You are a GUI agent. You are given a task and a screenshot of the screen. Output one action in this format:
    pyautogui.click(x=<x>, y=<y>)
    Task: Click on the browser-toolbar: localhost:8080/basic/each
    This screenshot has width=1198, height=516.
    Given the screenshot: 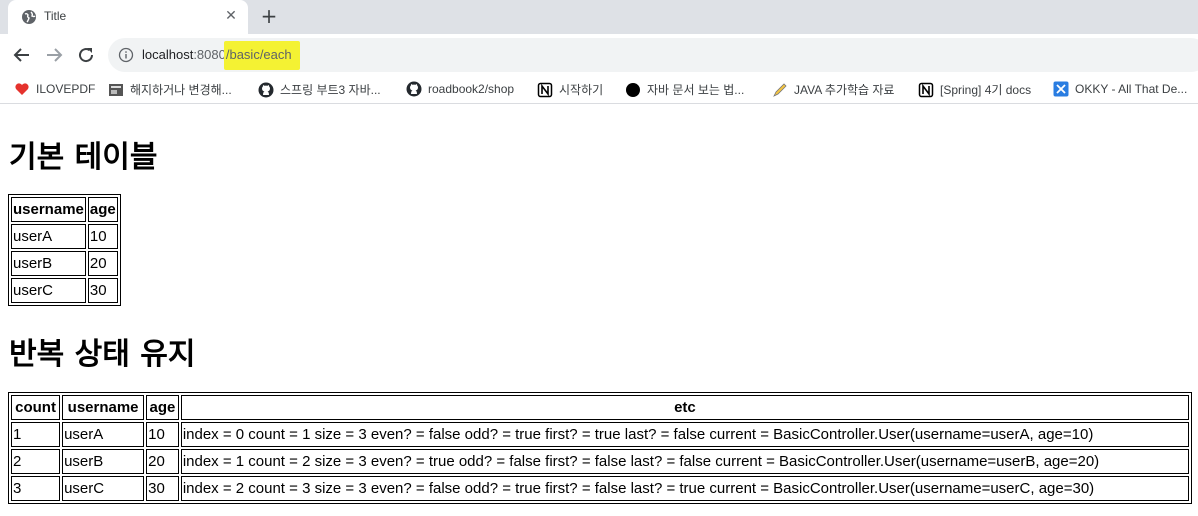 What is the action you would take?
    pyautogui.click(x=599, y=55)
    